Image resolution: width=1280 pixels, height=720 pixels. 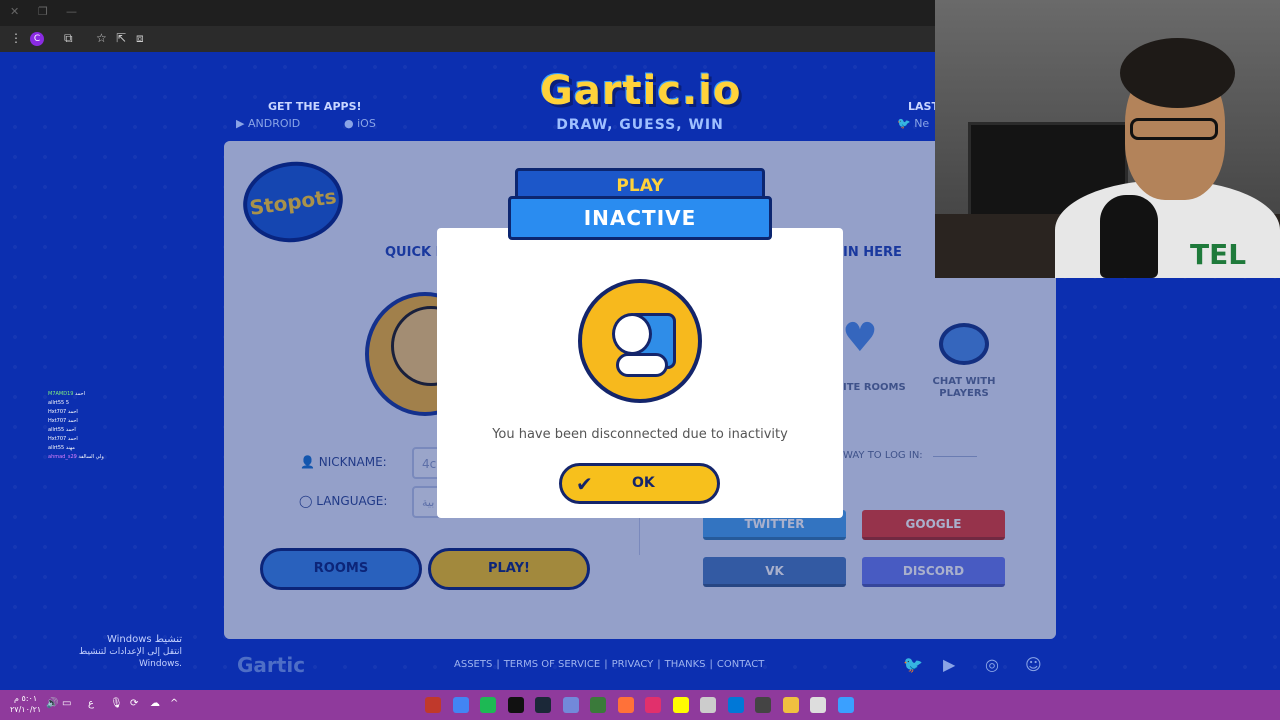 I want to click on webcam-hair, so click(x=1177, y=73).